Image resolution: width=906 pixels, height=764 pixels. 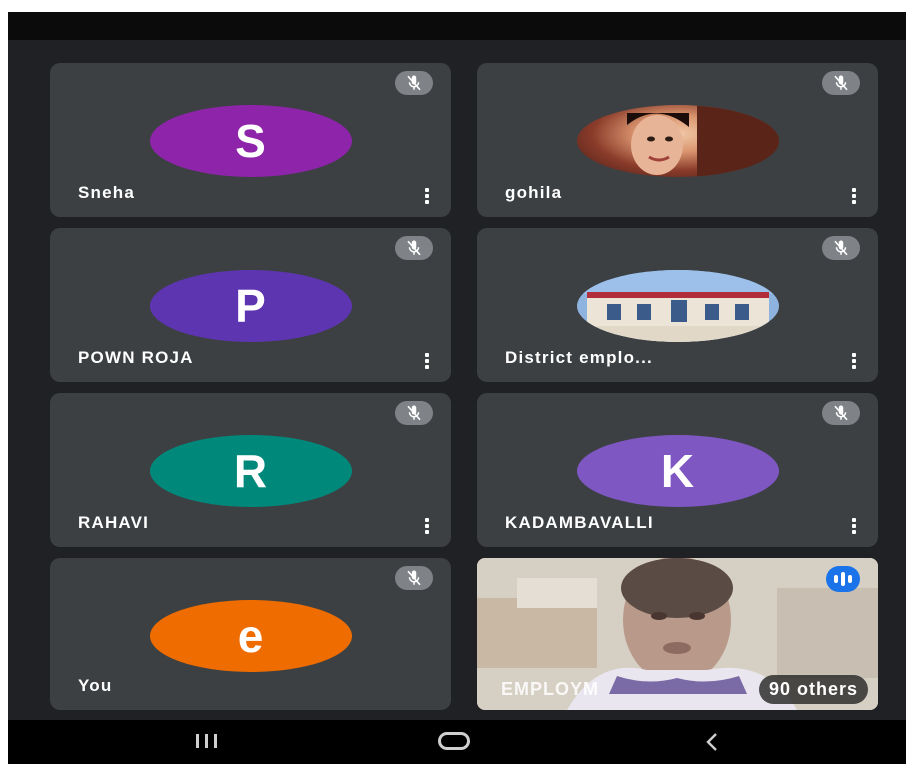 I want to click on participant-name: RAHAVI, so click(x=114, y=522).